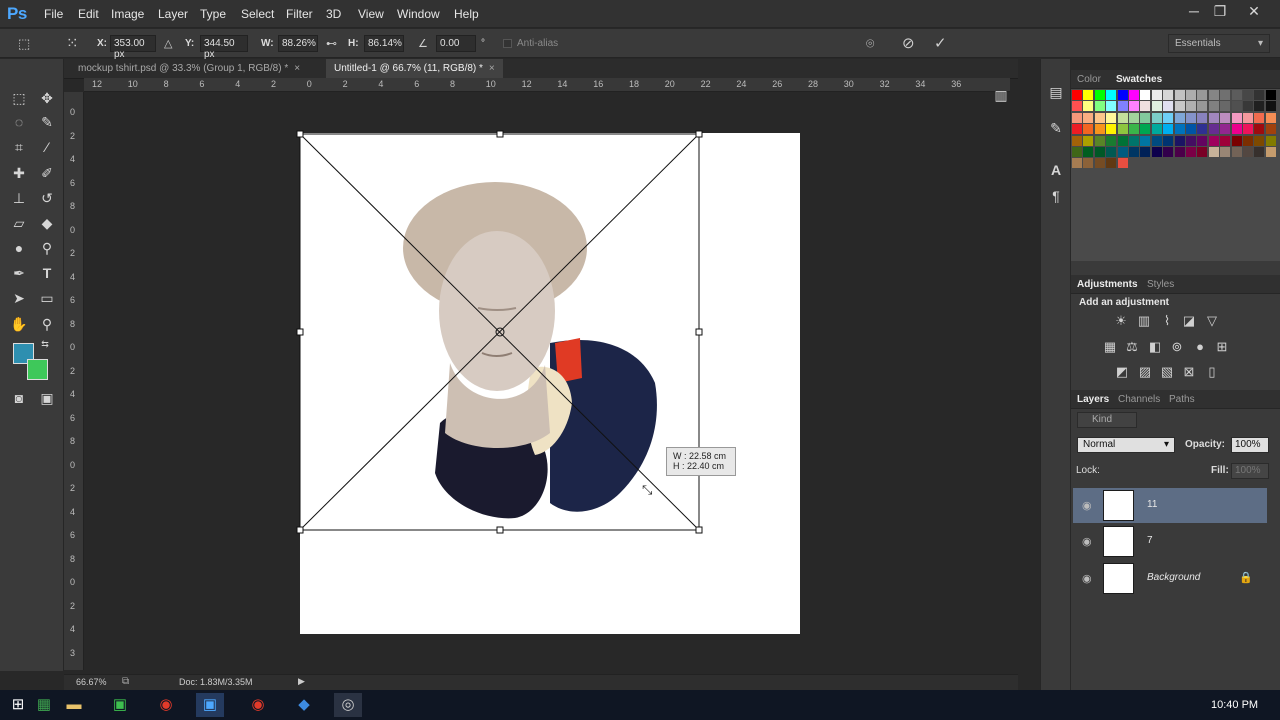 This screenshot has width=1280, height=720. What do you see at coordinates (1182, 399) in the screenshot?
I see `tab-paths: Paths` at bounding box center [1182, 399].